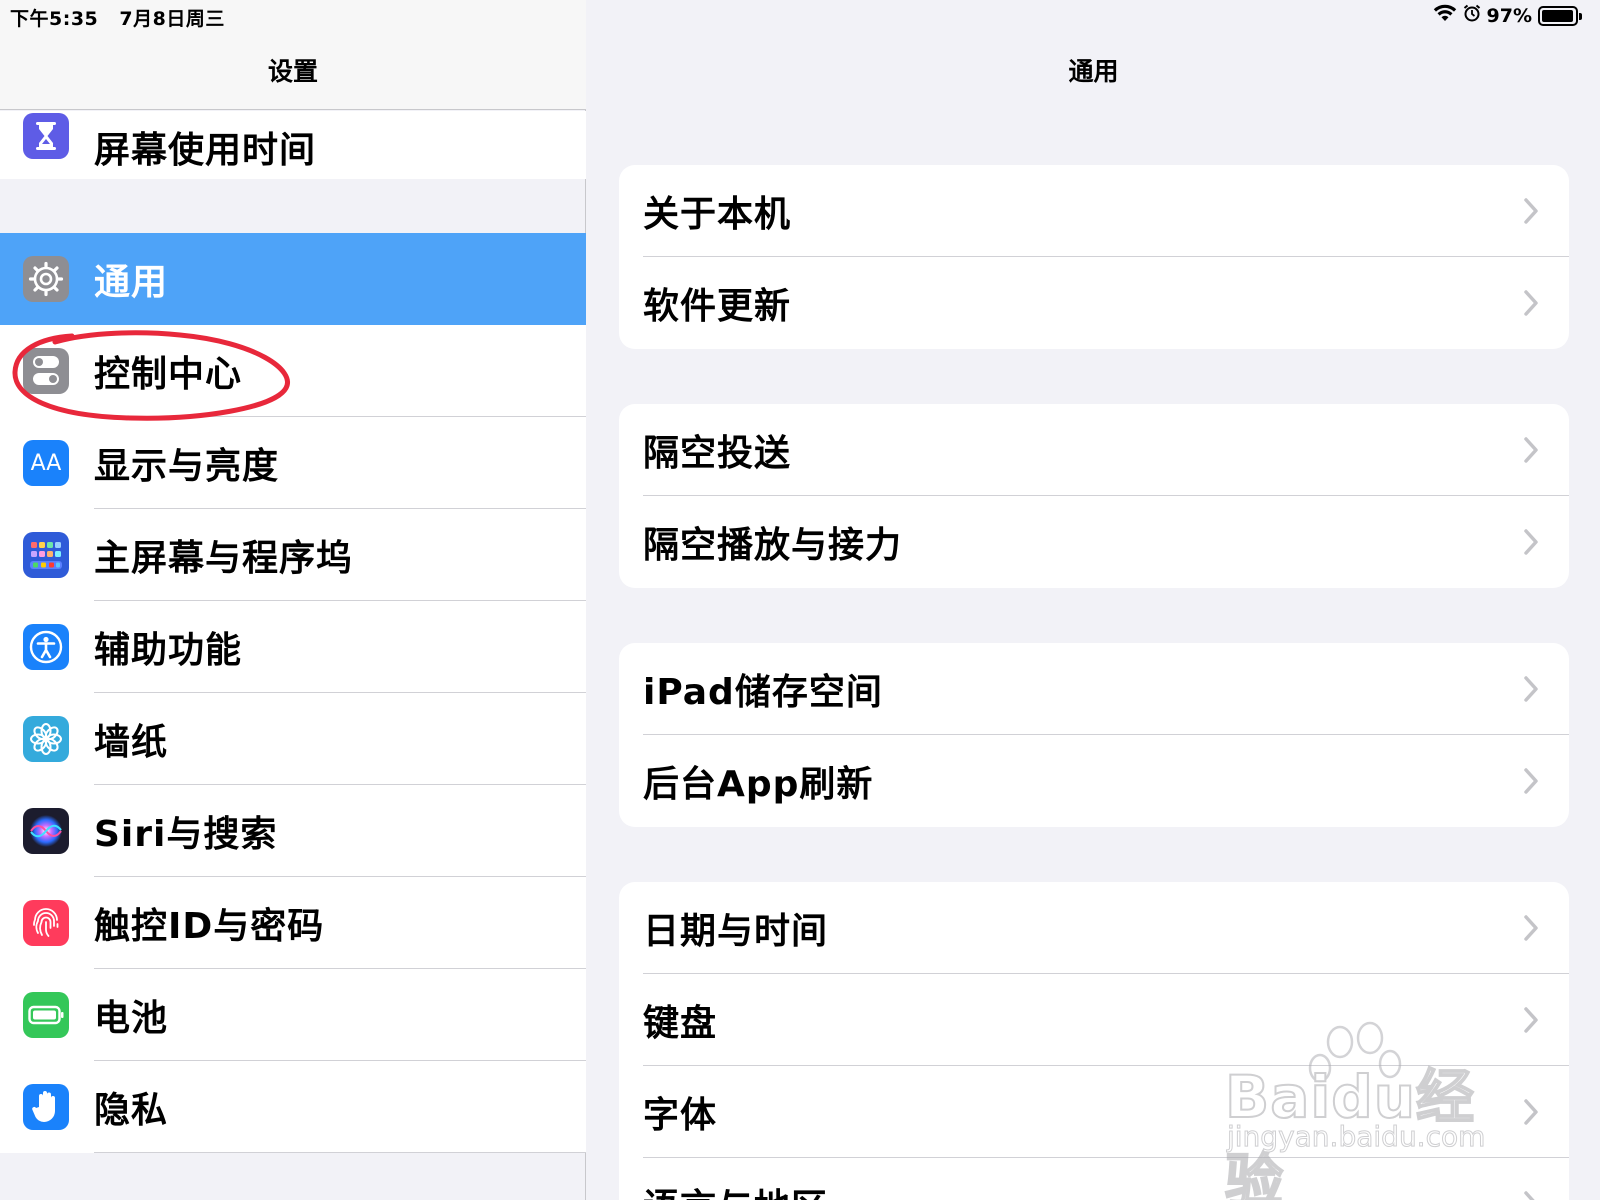 The width and height of the screenshot is (1600, 1200). I want to click on row-date-time: 日期与时间, so click(1094, 928).